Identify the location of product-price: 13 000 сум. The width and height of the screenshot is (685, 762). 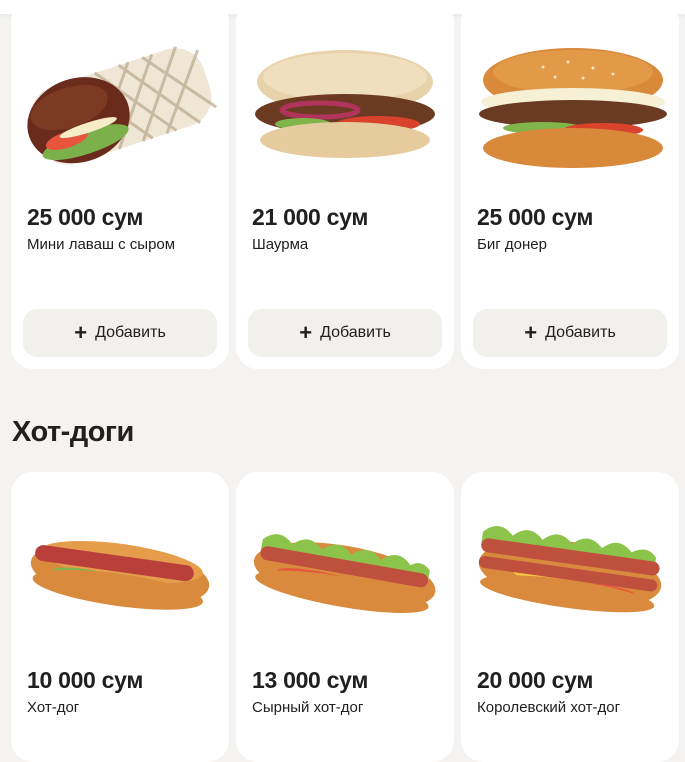
(310, 680).